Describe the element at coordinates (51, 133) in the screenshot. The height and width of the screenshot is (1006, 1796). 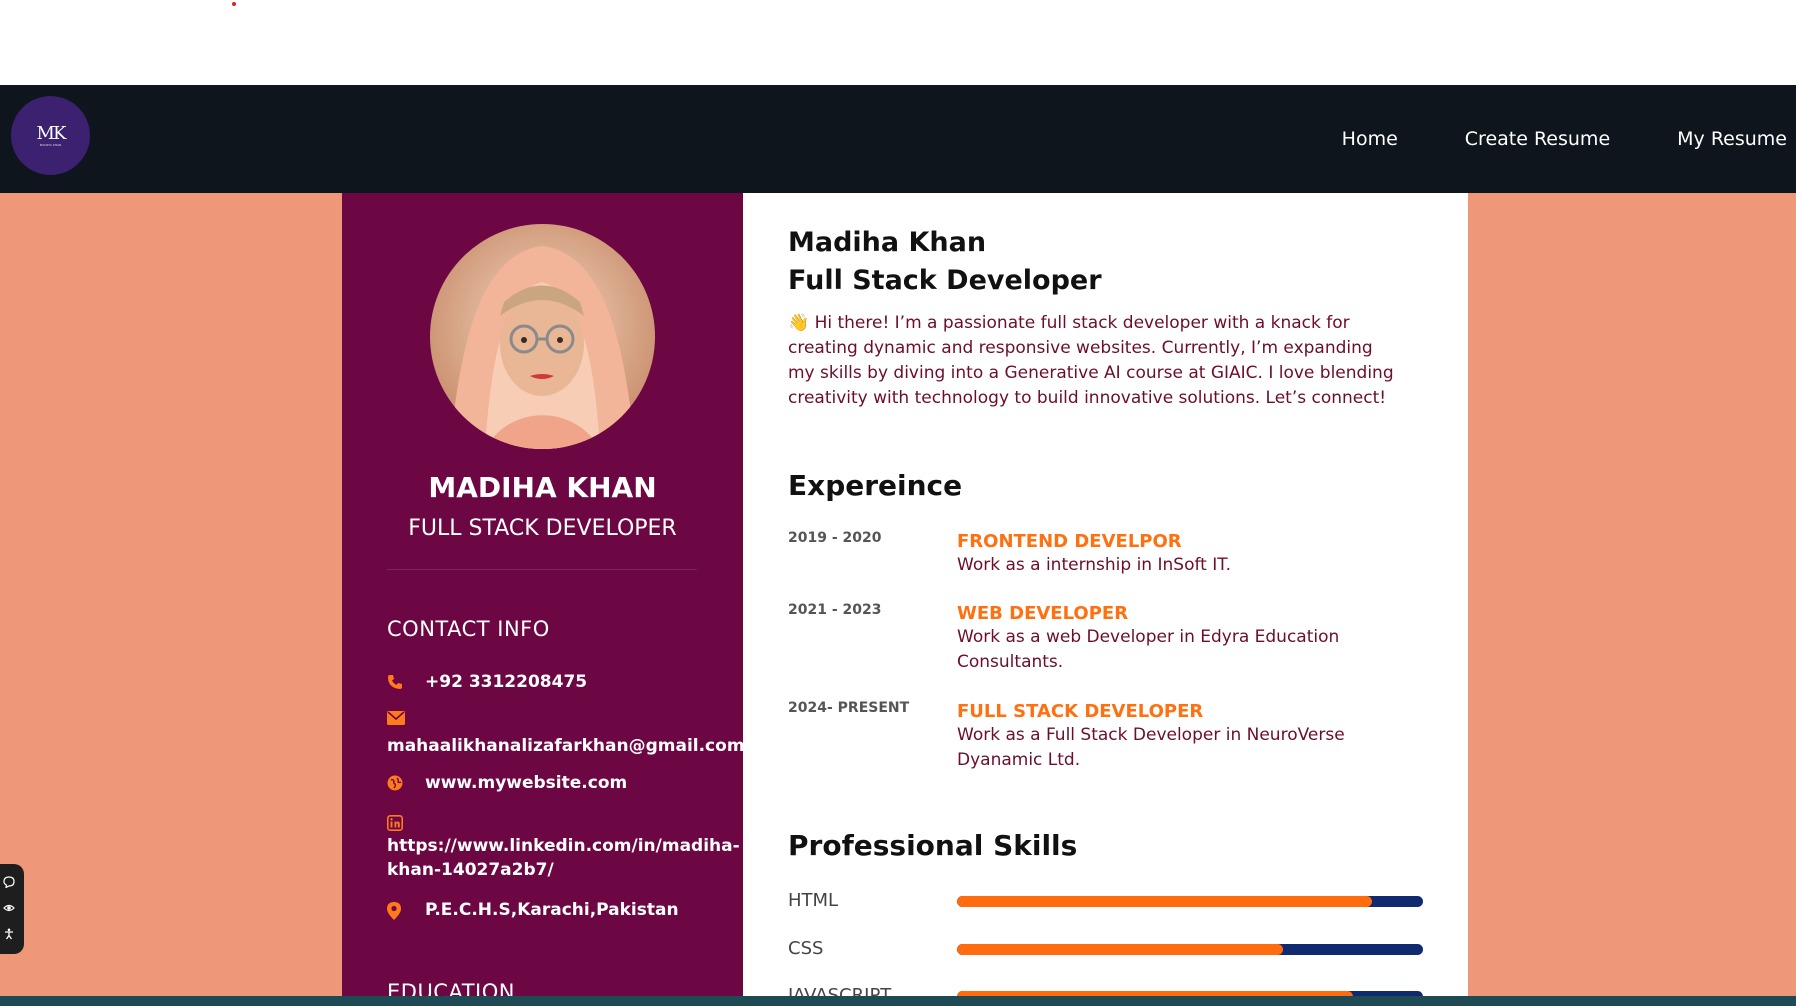
I see `logo-mark: MK` at that location.